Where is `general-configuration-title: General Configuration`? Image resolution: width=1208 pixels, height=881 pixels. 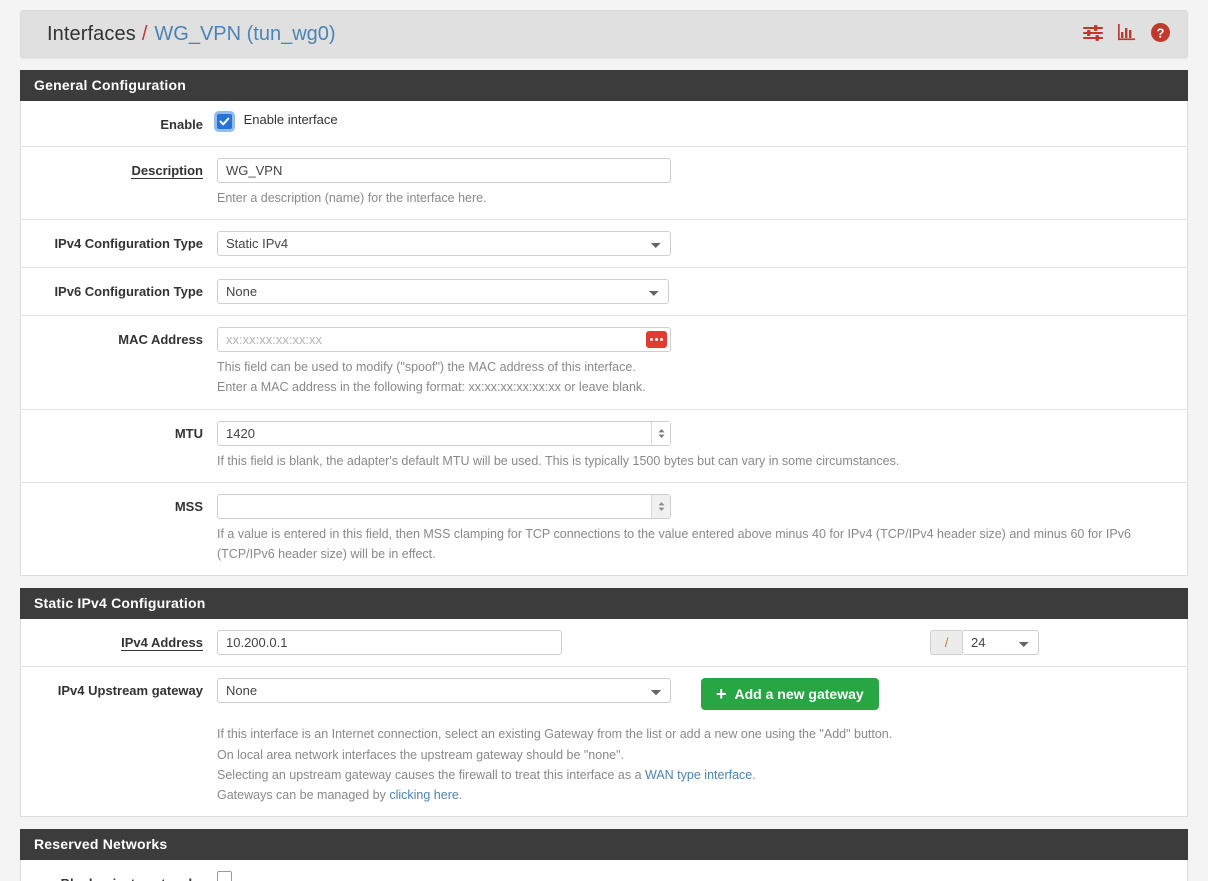
general-configuration-title: General Configuration is located at coordinates (604, 85).